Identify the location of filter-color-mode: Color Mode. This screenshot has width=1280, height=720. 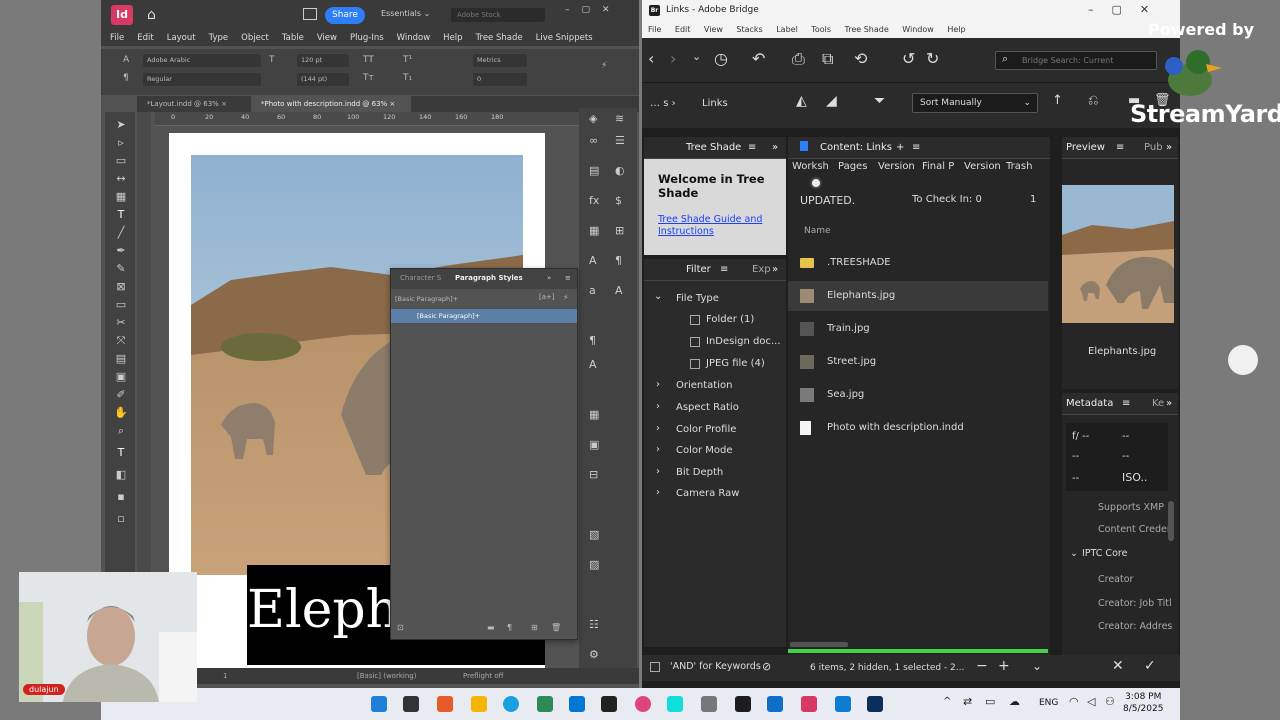
(704, 450).